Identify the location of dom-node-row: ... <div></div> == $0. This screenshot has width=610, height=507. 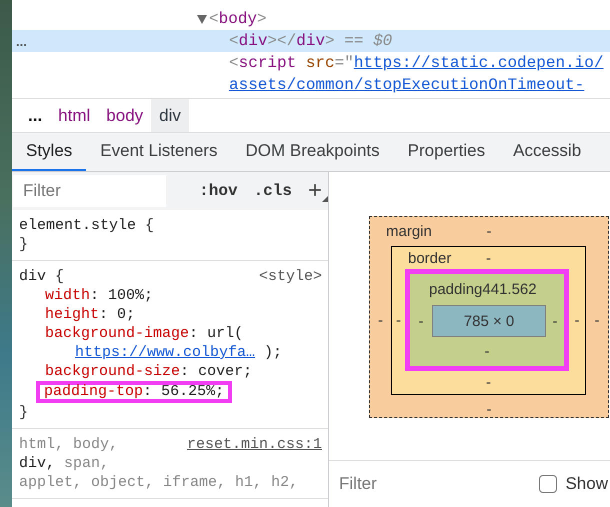
(311, 41).